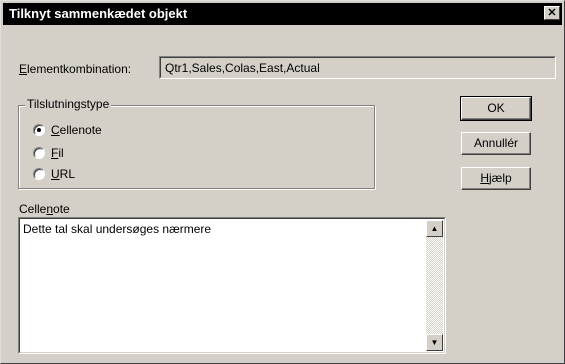  Describe the element at coordinates (117, 229) in the screenshot. I see `cellnote-text: Dette tal skal undersøges nærmere` at that location.